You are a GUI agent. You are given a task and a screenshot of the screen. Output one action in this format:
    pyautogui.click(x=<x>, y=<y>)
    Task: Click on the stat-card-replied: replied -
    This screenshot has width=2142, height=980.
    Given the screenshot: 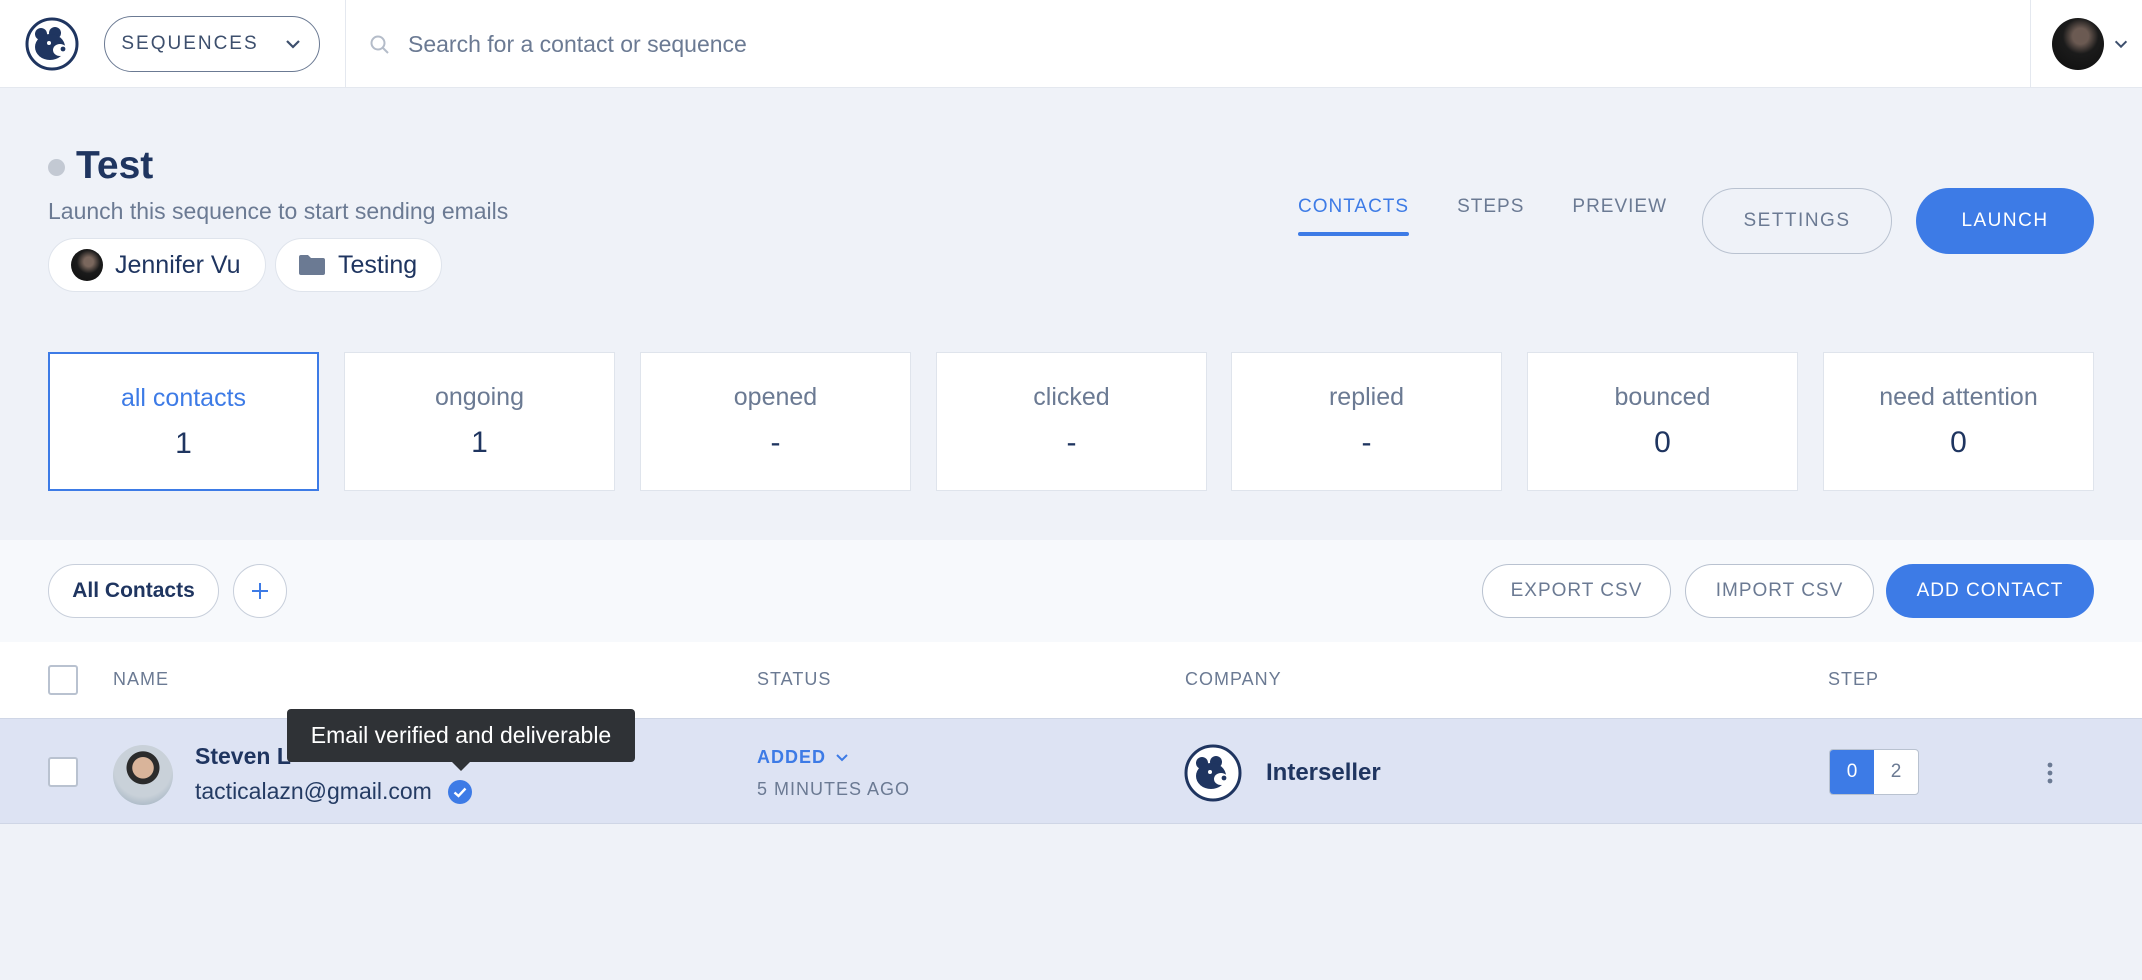 What is the action you would take?
    pyautogui.click(x=1366, y=421)
    